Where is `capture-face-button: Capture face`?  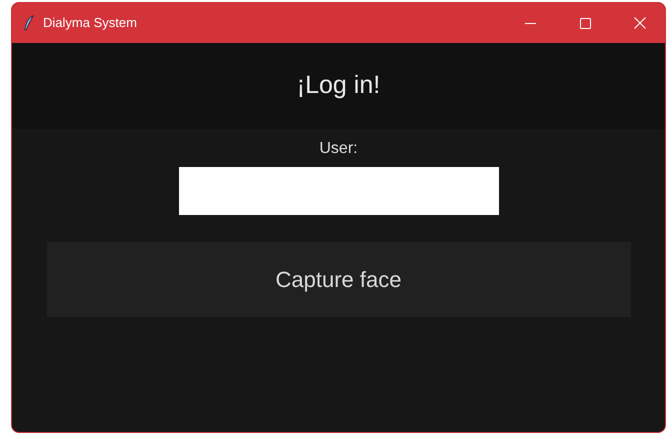
capture-face-button: Capture face is located at coordinates (338, 279).